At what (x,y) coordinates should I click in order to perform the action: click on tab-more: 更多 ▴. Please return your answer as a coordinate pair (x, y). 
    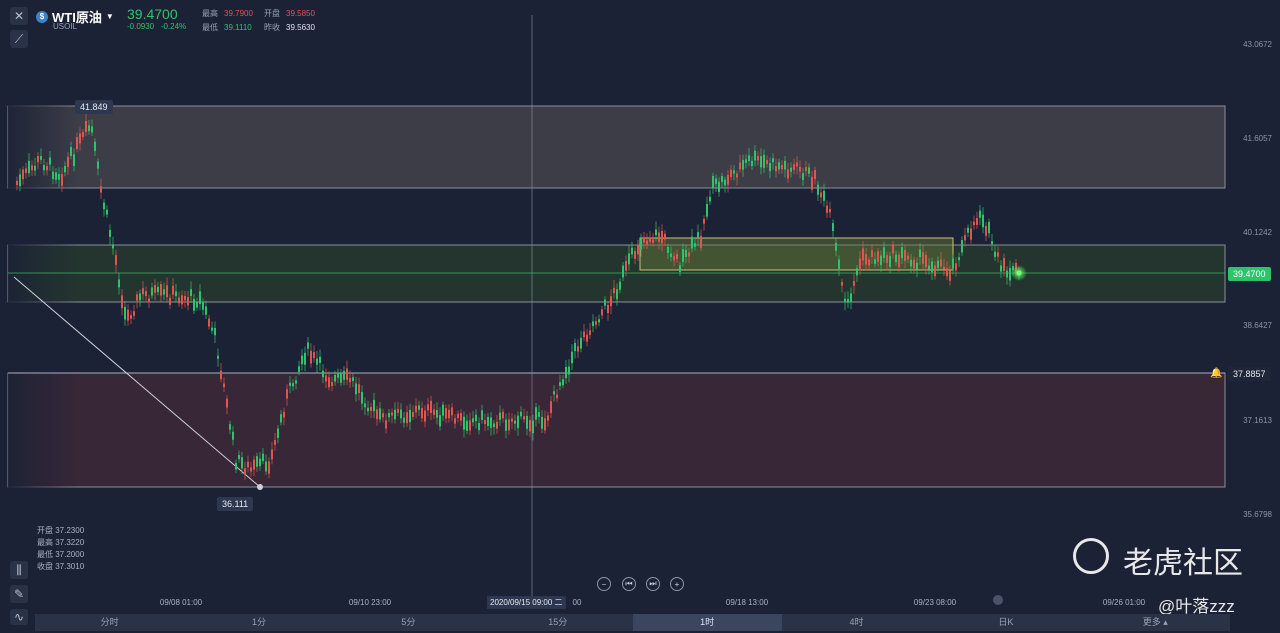
    Looking at the image, I should click on (1155, 622).